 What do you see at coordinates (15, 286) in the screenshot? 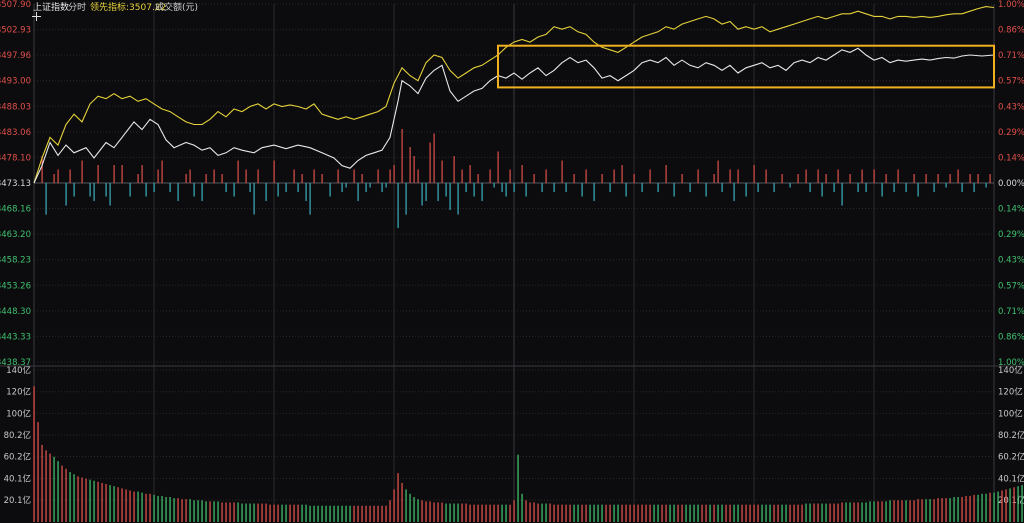
I see `y-tick-left: 3453.26` at bounding box center [15, 286].